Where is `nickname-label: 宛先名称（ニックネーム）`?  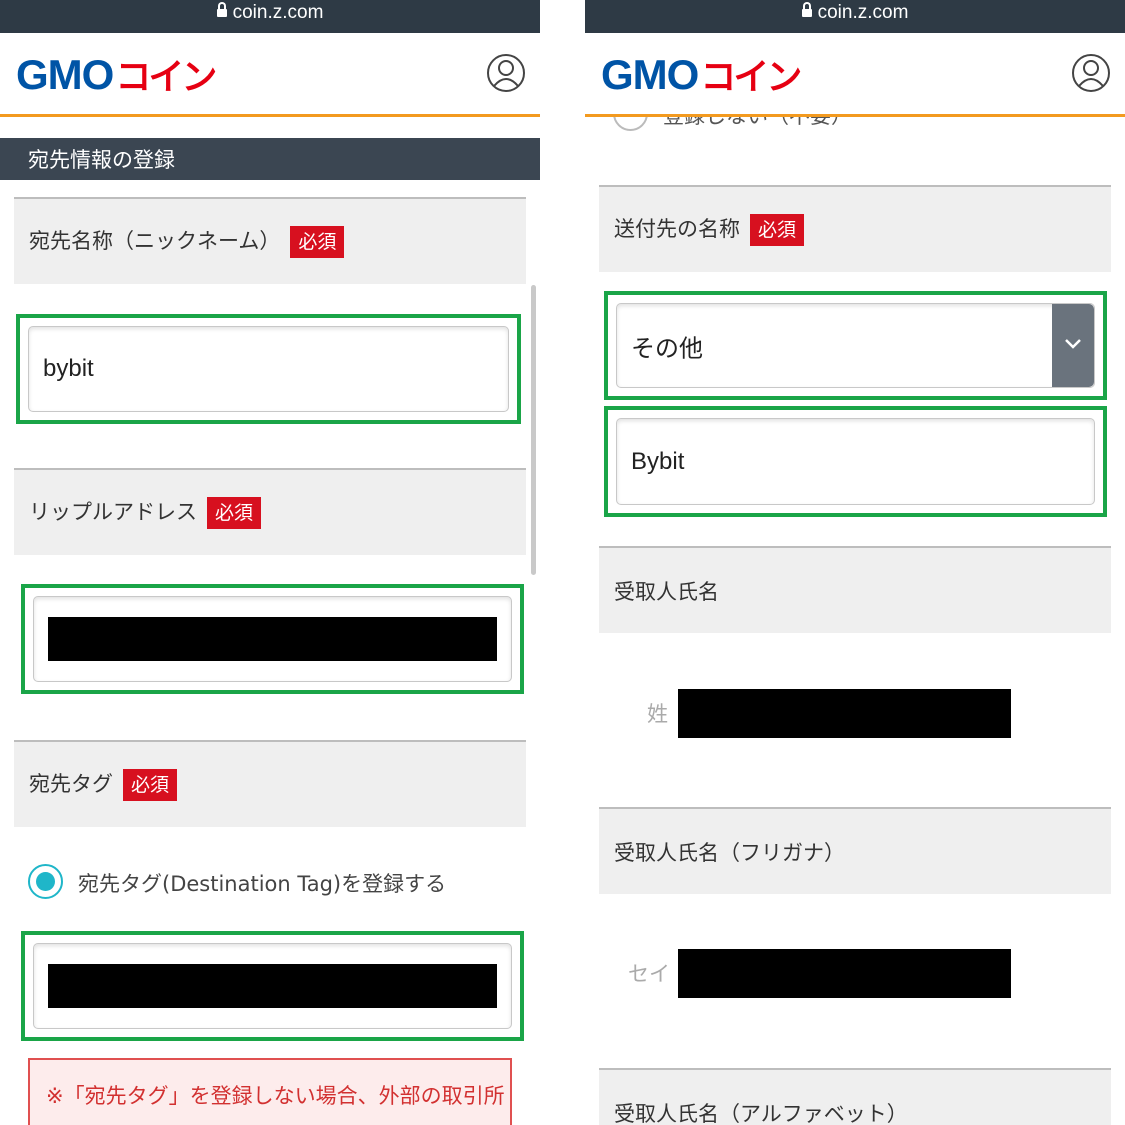 nickname-label: 宛先名称（ニックネーム） is located at coordinates (155, 241).